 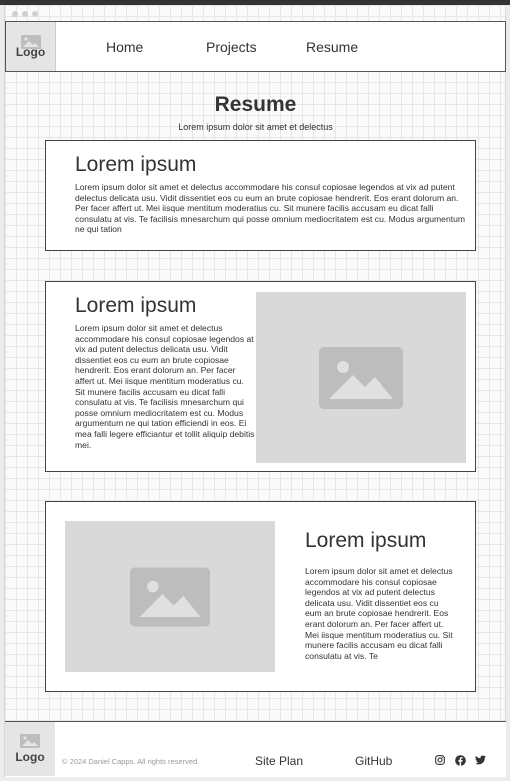 I want to click on footer-logo: Logo, so click(x=30, y=749).